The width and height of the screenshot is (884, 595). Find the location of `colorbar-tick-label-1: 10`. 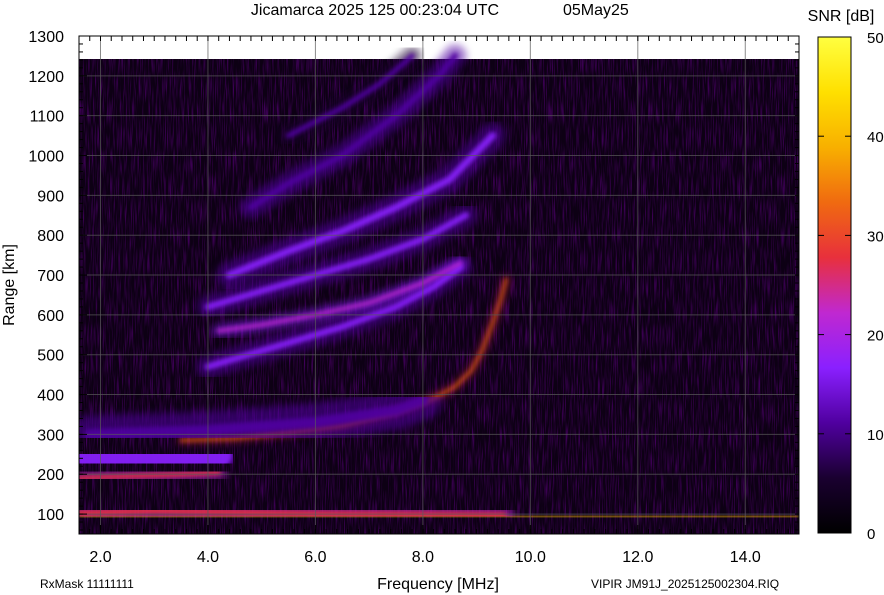

colorbar-tick-label-1: 10 is located at coordinates (875, 435).